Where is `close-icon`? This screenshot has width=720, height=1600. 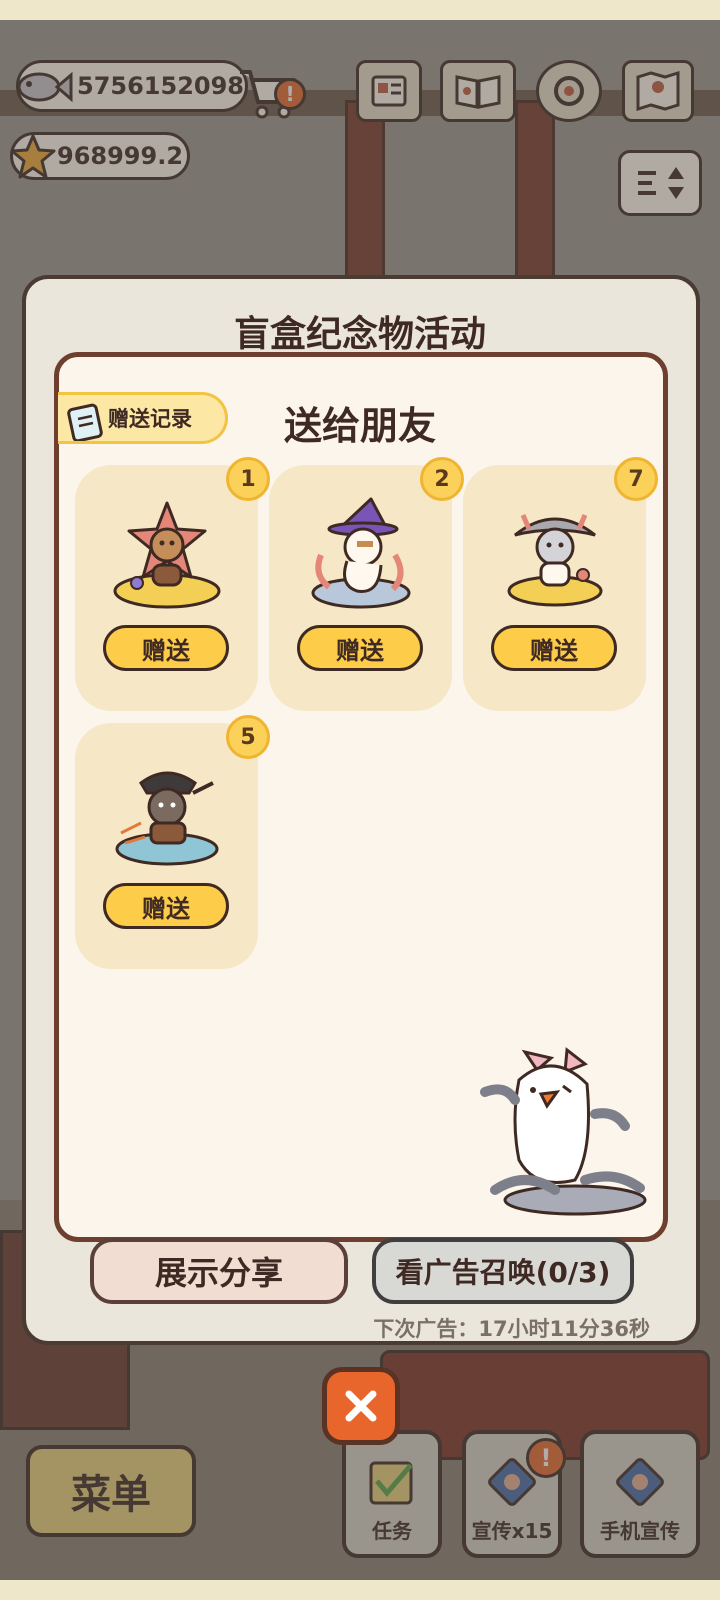
close-icon is located at coordinates (361, 1406).